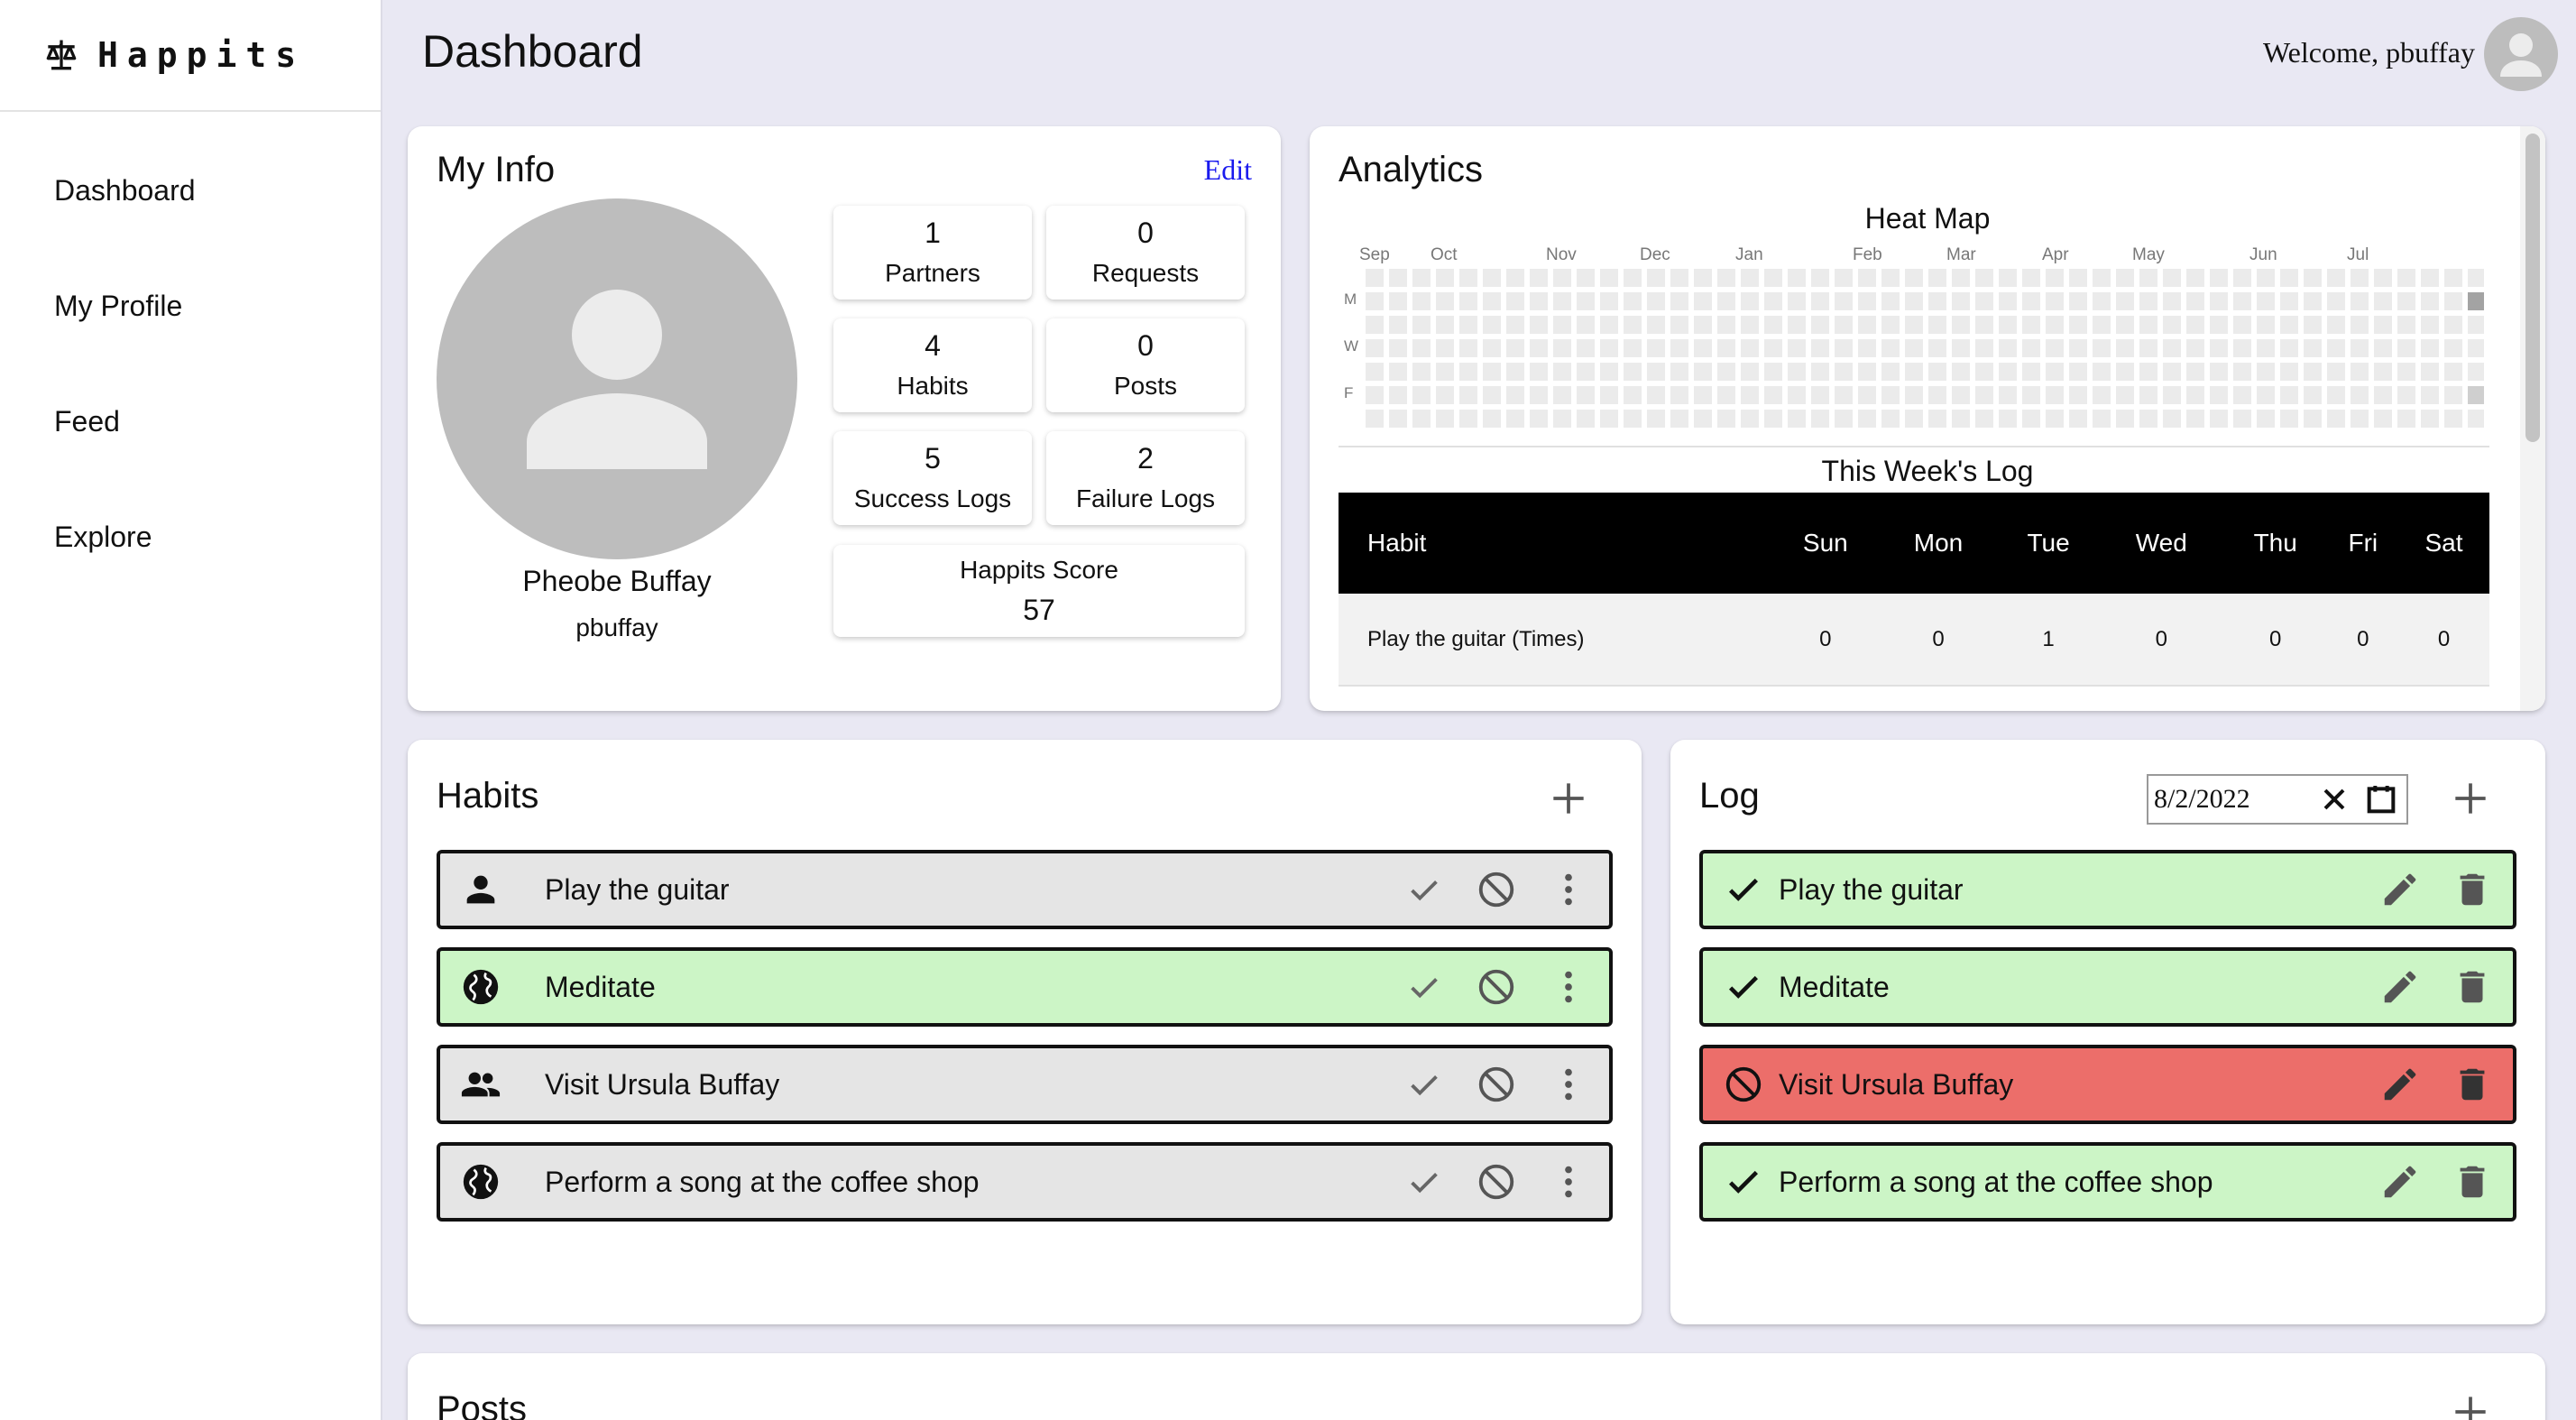  Describe the element at coordinates (190, 560) in the screenshot. I see `nav-item-explore: Explore` at that location.